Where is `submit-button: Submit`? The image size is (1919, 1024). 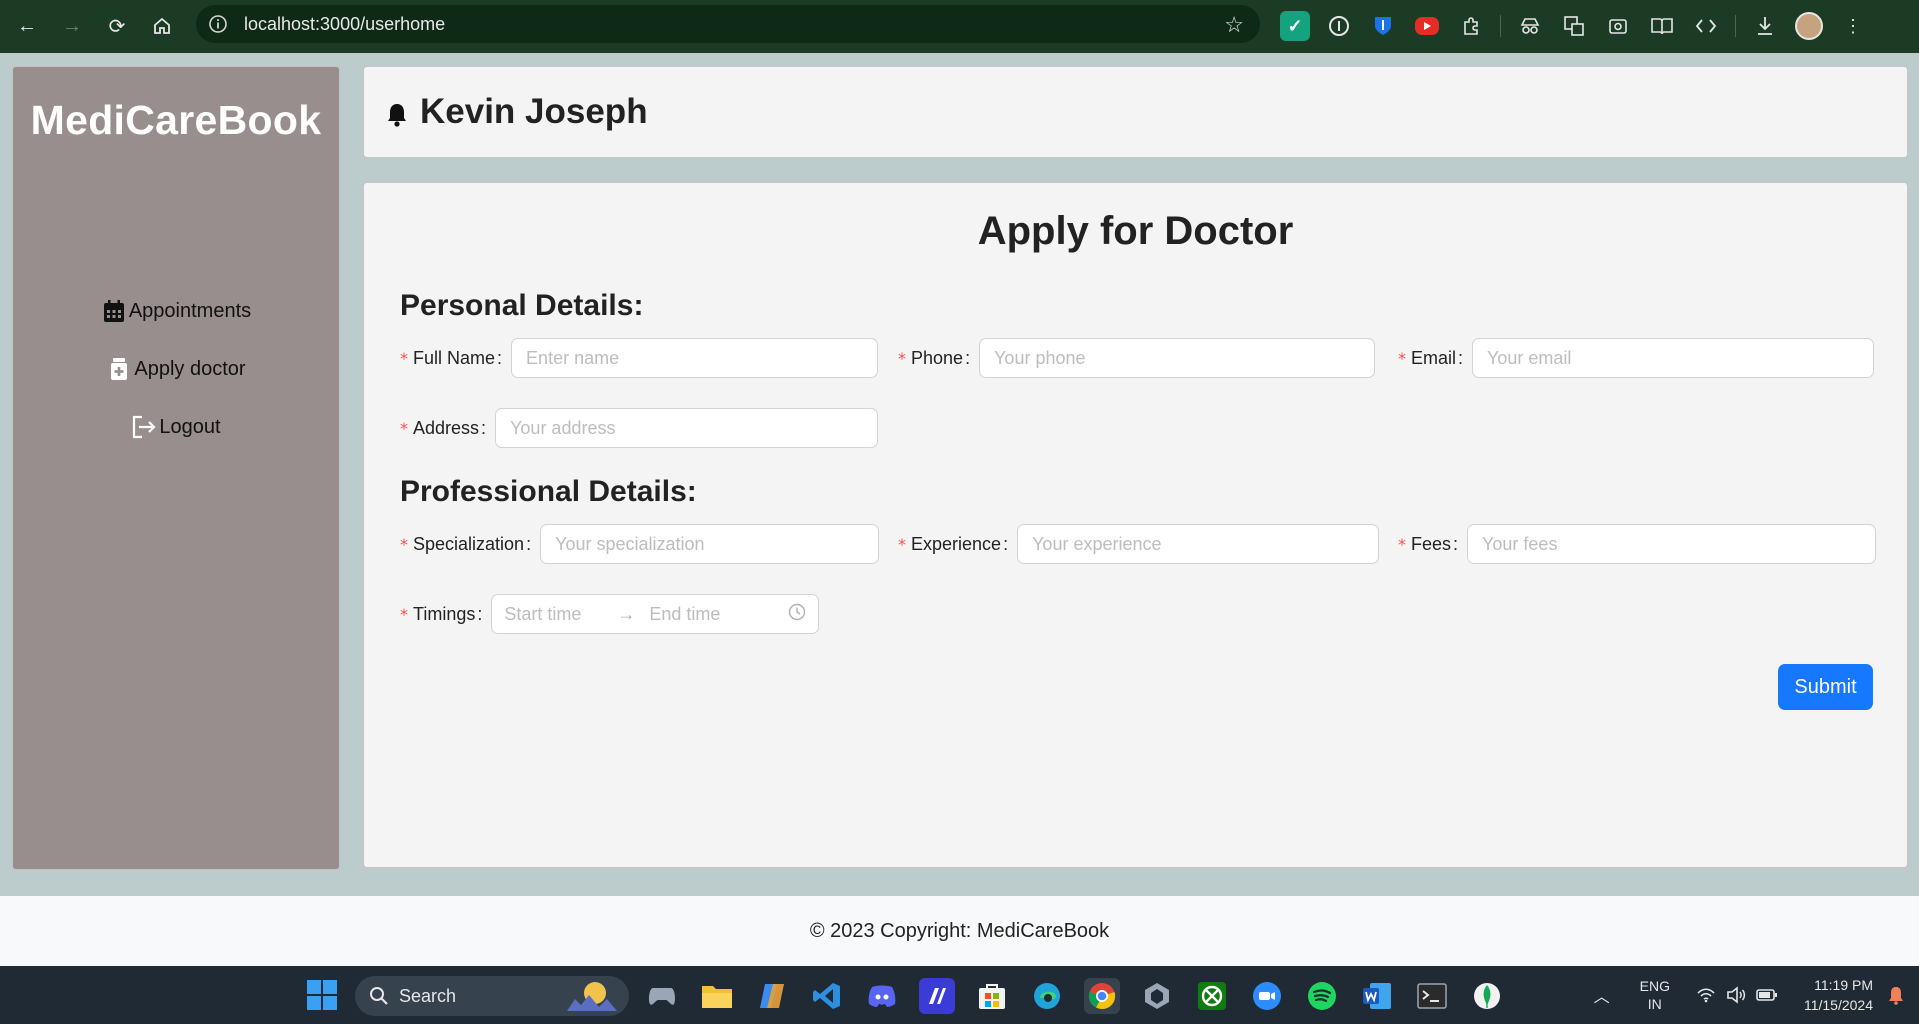
submit-button: Submit is located at coordinates (1825, 687).